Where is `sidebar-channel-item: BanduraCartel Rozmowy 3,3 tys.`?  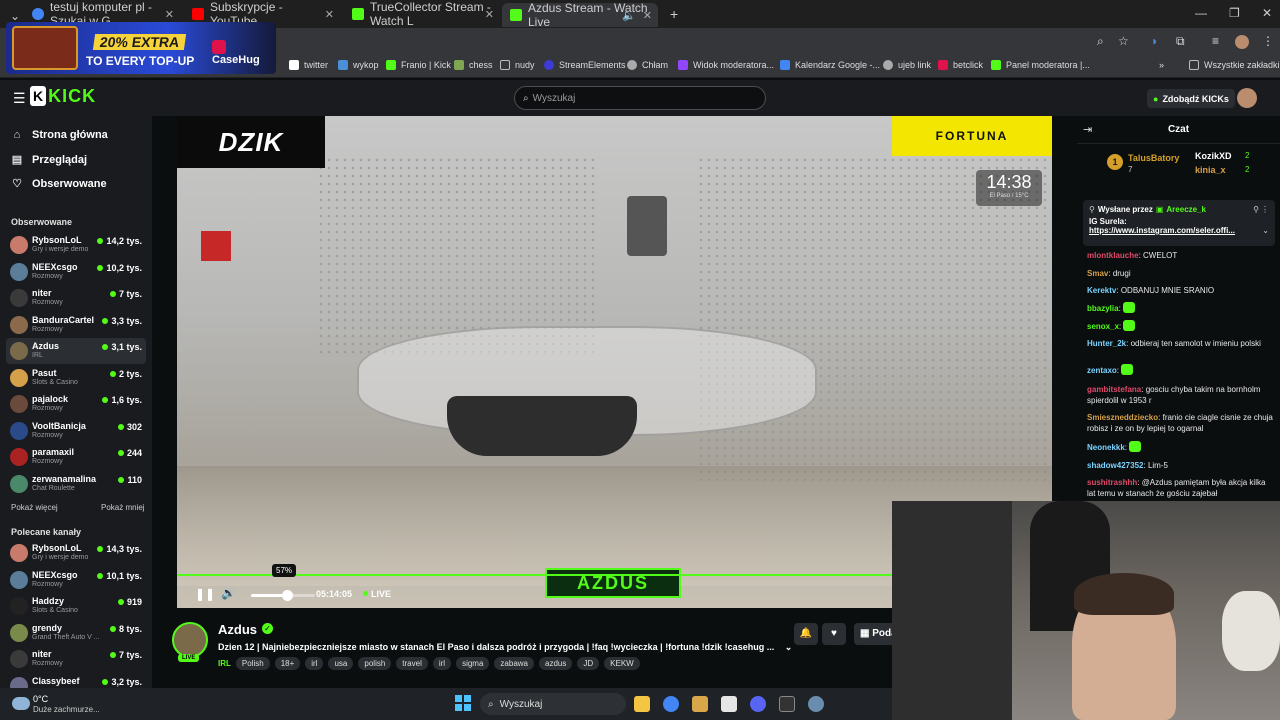 sidebar-channel-item: BanduraCartel Rozmowy 3,3 tys. is located at coordinates (76, 325).